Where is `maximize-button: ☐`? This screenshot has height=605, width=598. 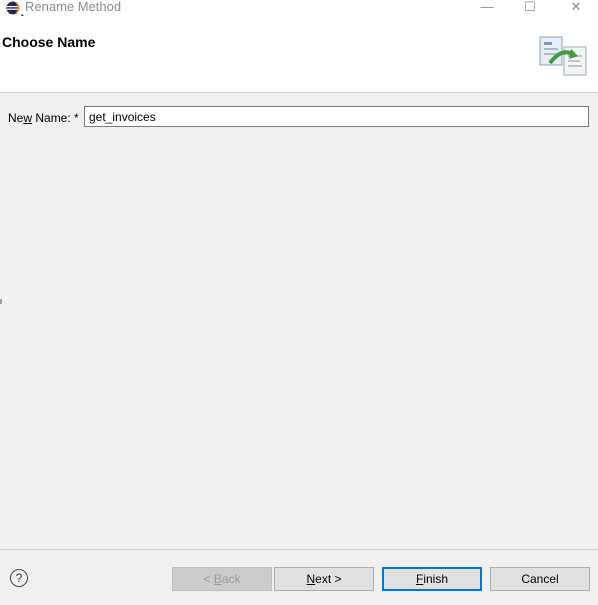
maximize-button: ☐ is located at coordinates (530, 8).